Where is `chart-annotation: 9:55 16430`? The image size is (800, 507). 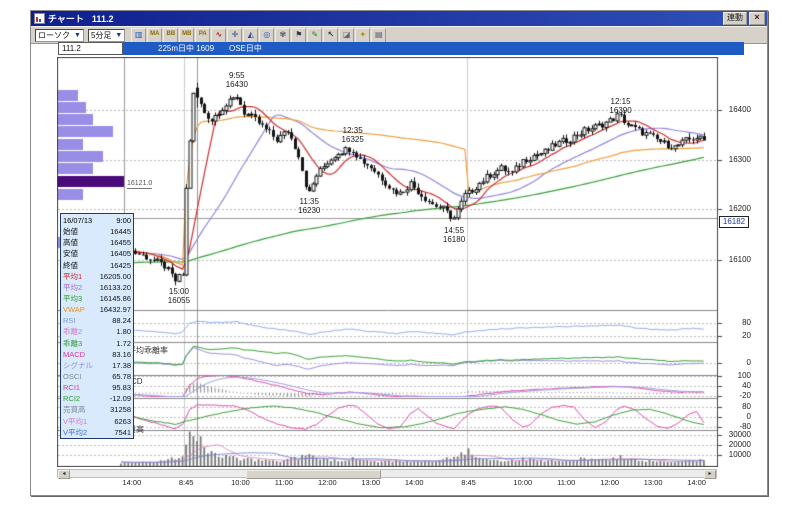
chart-annotation: 9:55 16430 is located at coordinates (236, 80).